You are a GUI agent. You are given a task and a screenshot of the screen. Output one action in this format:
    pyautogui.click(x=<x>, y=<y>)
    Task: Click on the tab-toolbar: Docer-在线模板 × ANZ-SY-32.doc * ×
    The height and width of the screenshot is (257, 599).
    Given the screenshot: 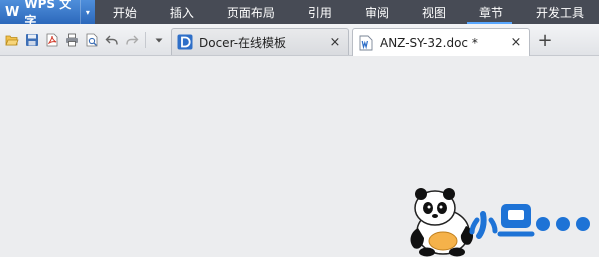 What is the action you would take?
    pyautogui.click(x=299, y=40)
    